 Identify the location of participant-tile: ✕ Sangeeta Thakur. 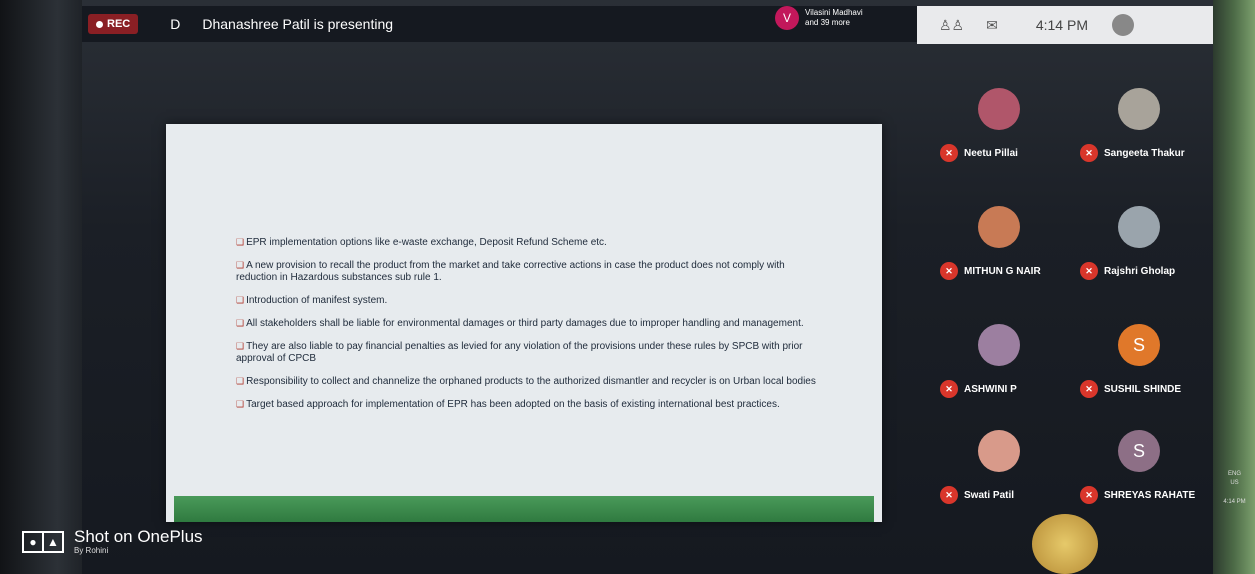
(1140, 121).